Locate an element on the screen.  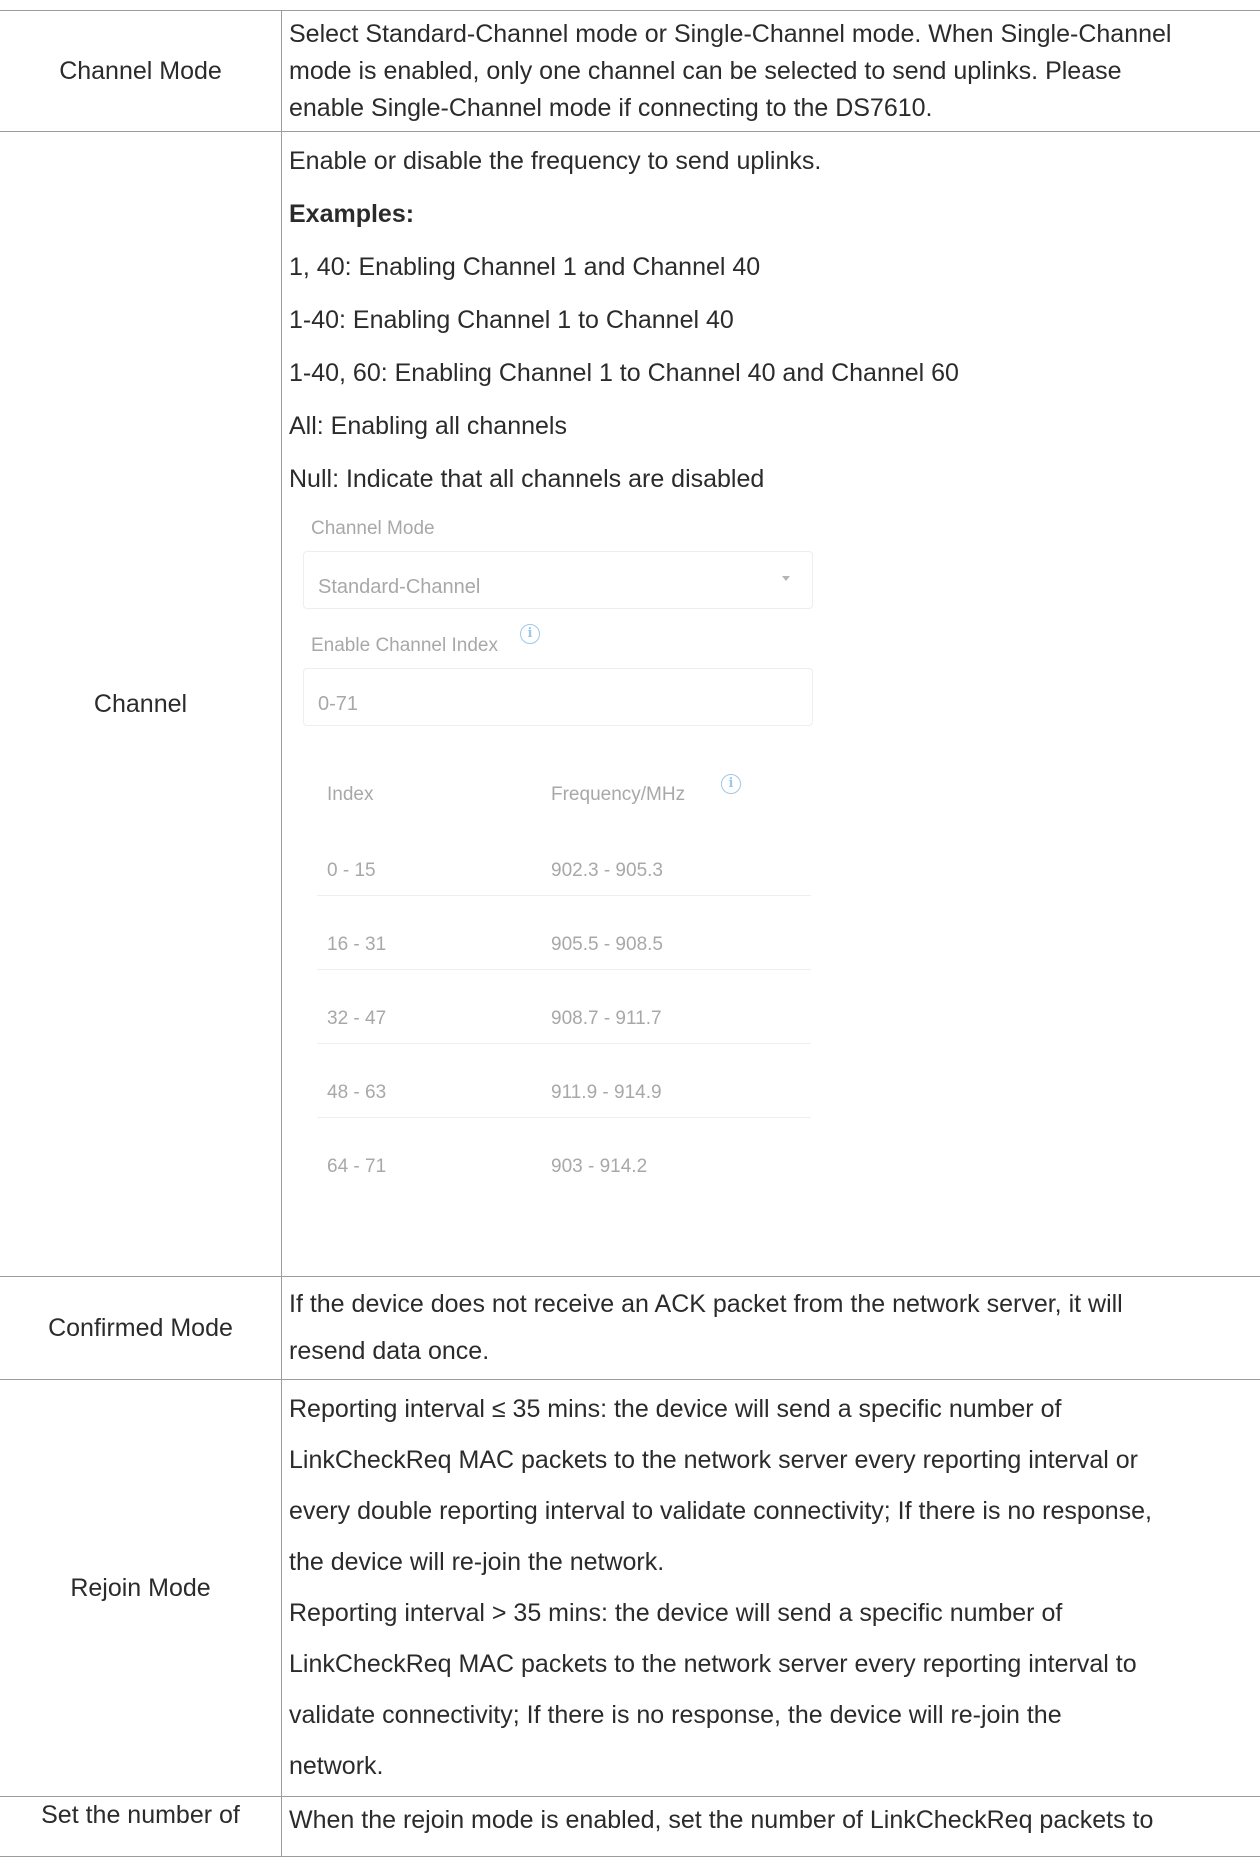
channel-mode-field-label: Channel Mode is located at coordinates (373, 528).